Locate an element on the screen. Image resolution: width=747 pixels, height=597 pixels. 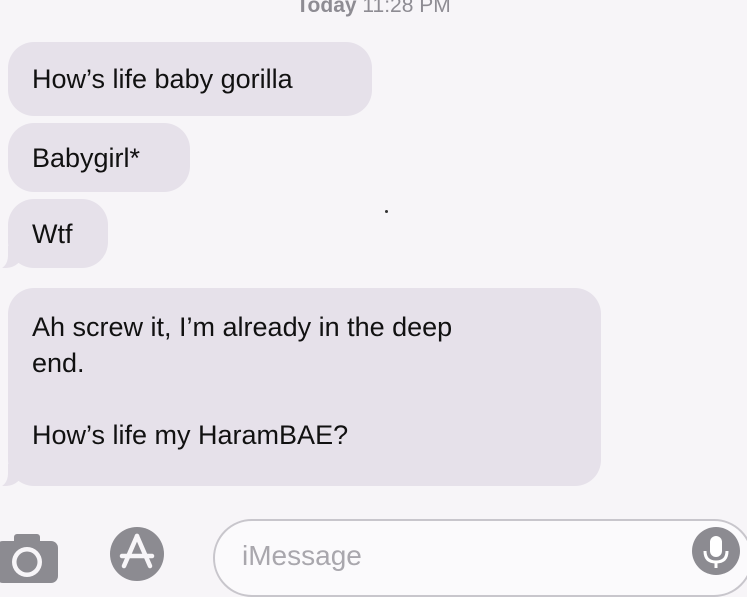
conversation-timestamp: Today 11:28 PM is located at coordinates (373, 9).